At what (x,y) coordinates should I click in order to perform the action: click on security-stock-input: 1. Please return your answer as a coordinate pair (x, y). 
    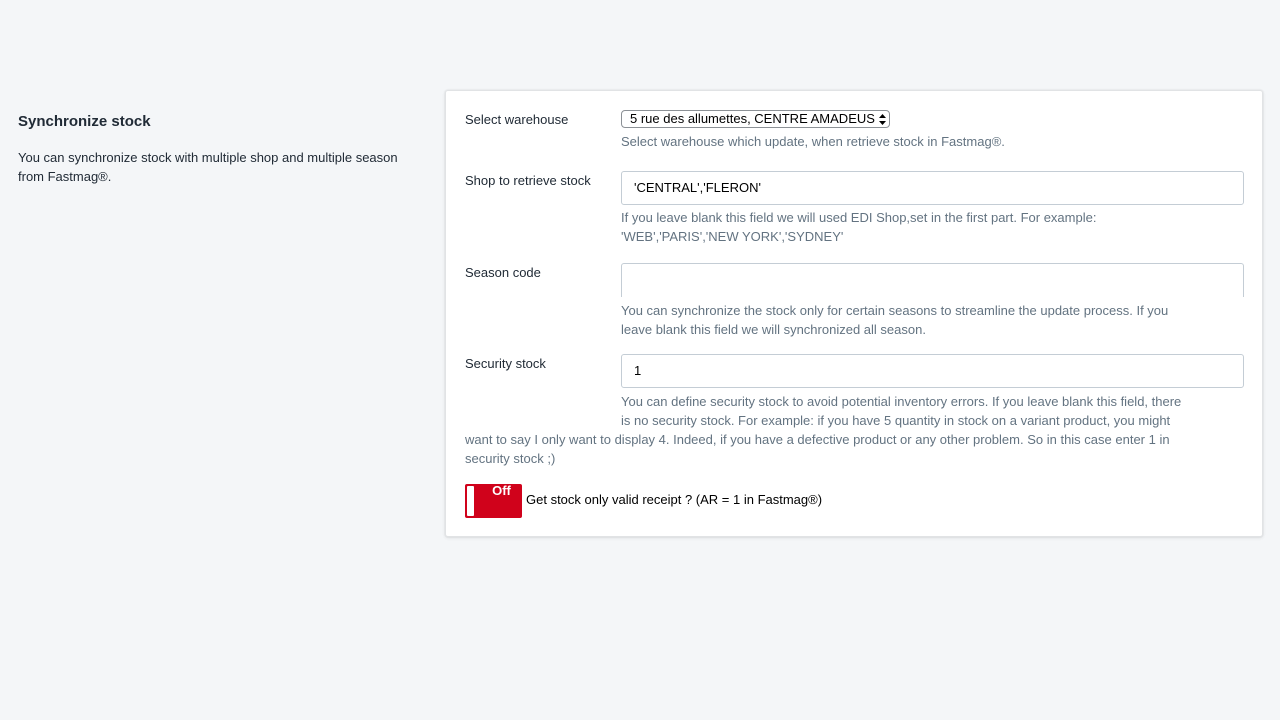
    Looking at the image, I should click on (932, 371).